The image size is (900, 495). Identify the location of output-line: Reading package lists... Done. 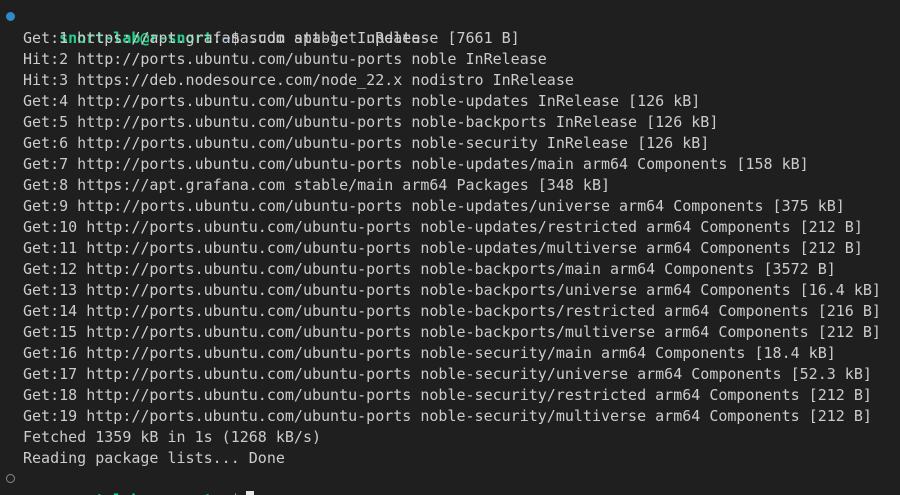
(154, 458).